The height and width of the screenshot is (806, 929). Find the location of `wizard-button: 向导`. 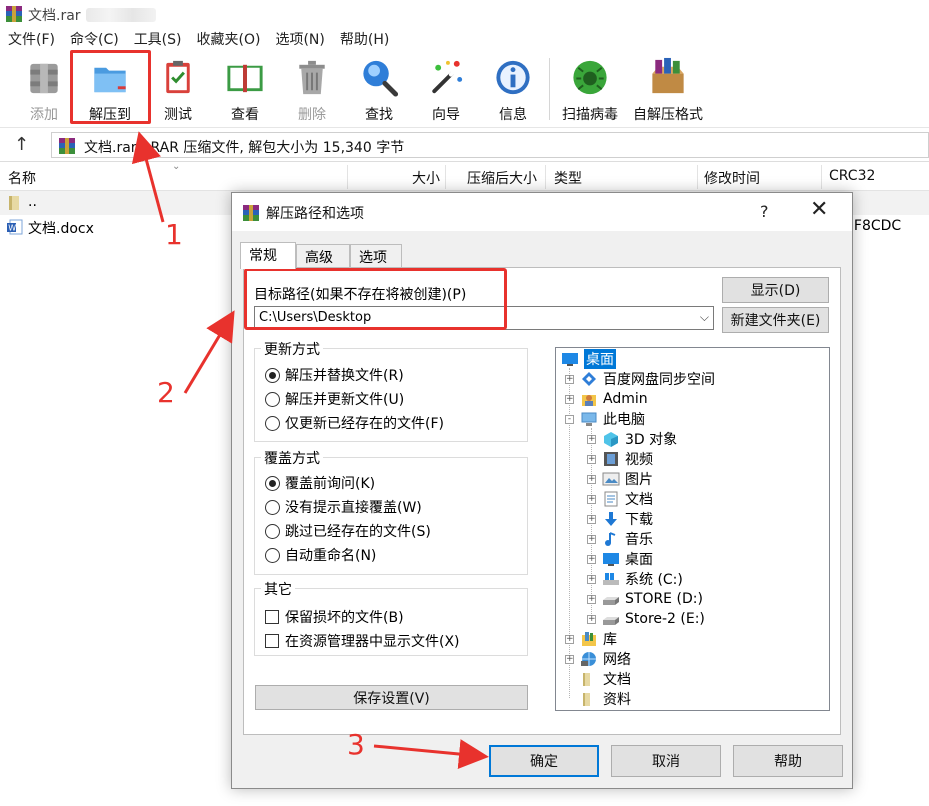

wizard-button: 向导 is located at coordinates (446, 89).